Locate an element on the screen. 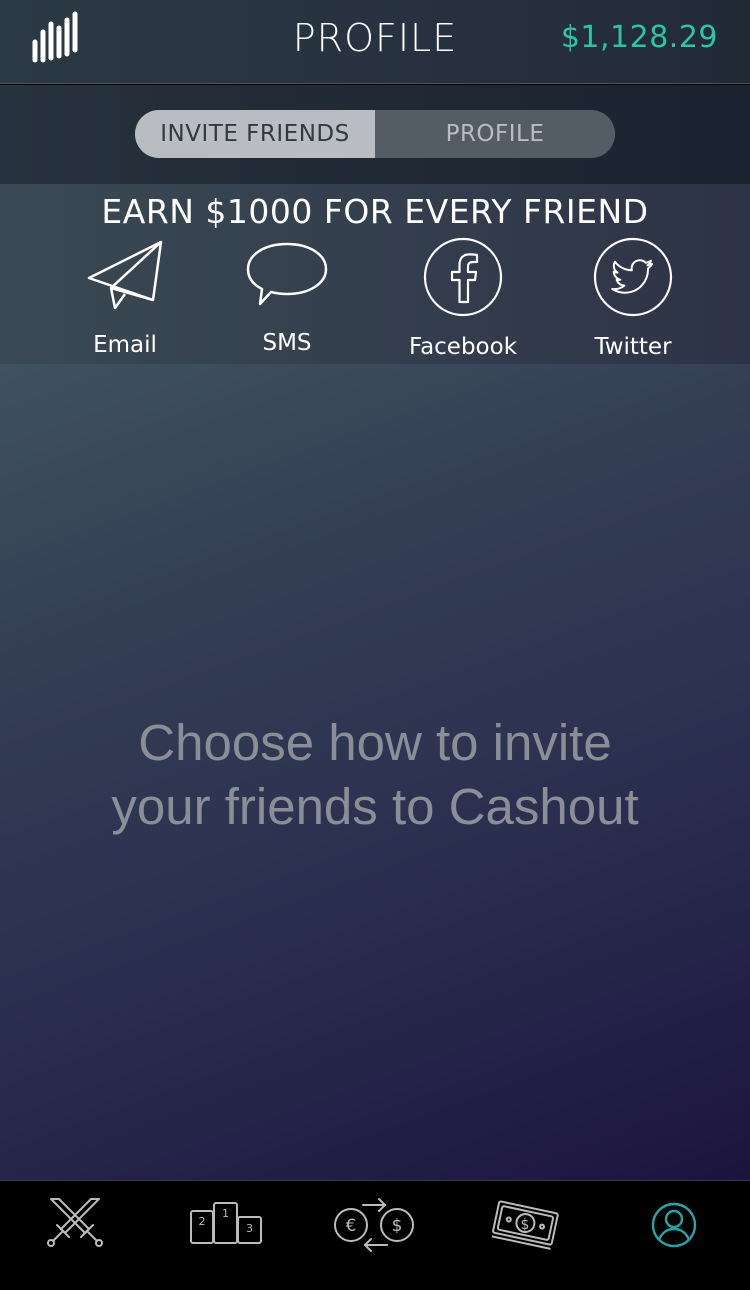 The width and height of the screenshot is (750, 1290). tab-profile: PROFILE is located at coordinates (495, 134).